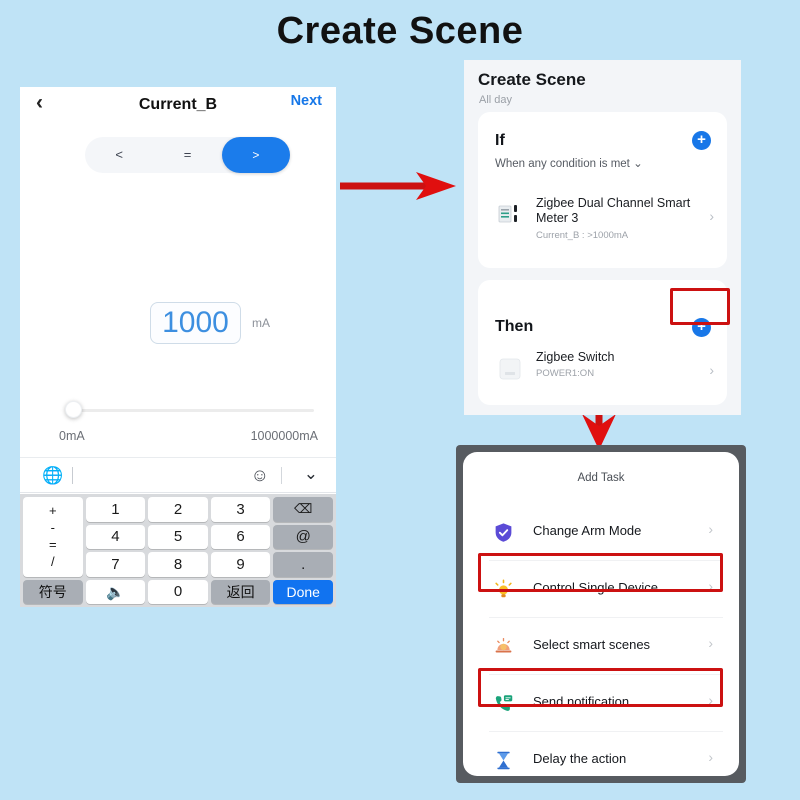 This screenshot has width=800, height=800. What do you see at coordinates (255, 155) in the screenshot?
I see `comparator-option-greater-than: >` at bounding box center [255, 155].